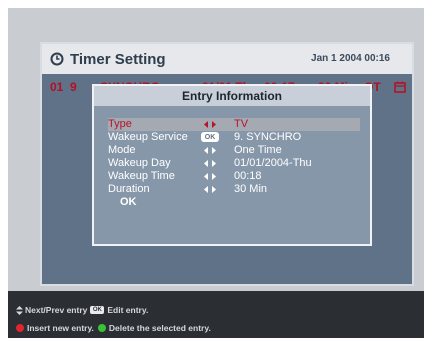 This screenshot has width=432, height=346. Describe the element at coordinates (400, 87) in the screenshot. I see `calendar-icon` at that location.